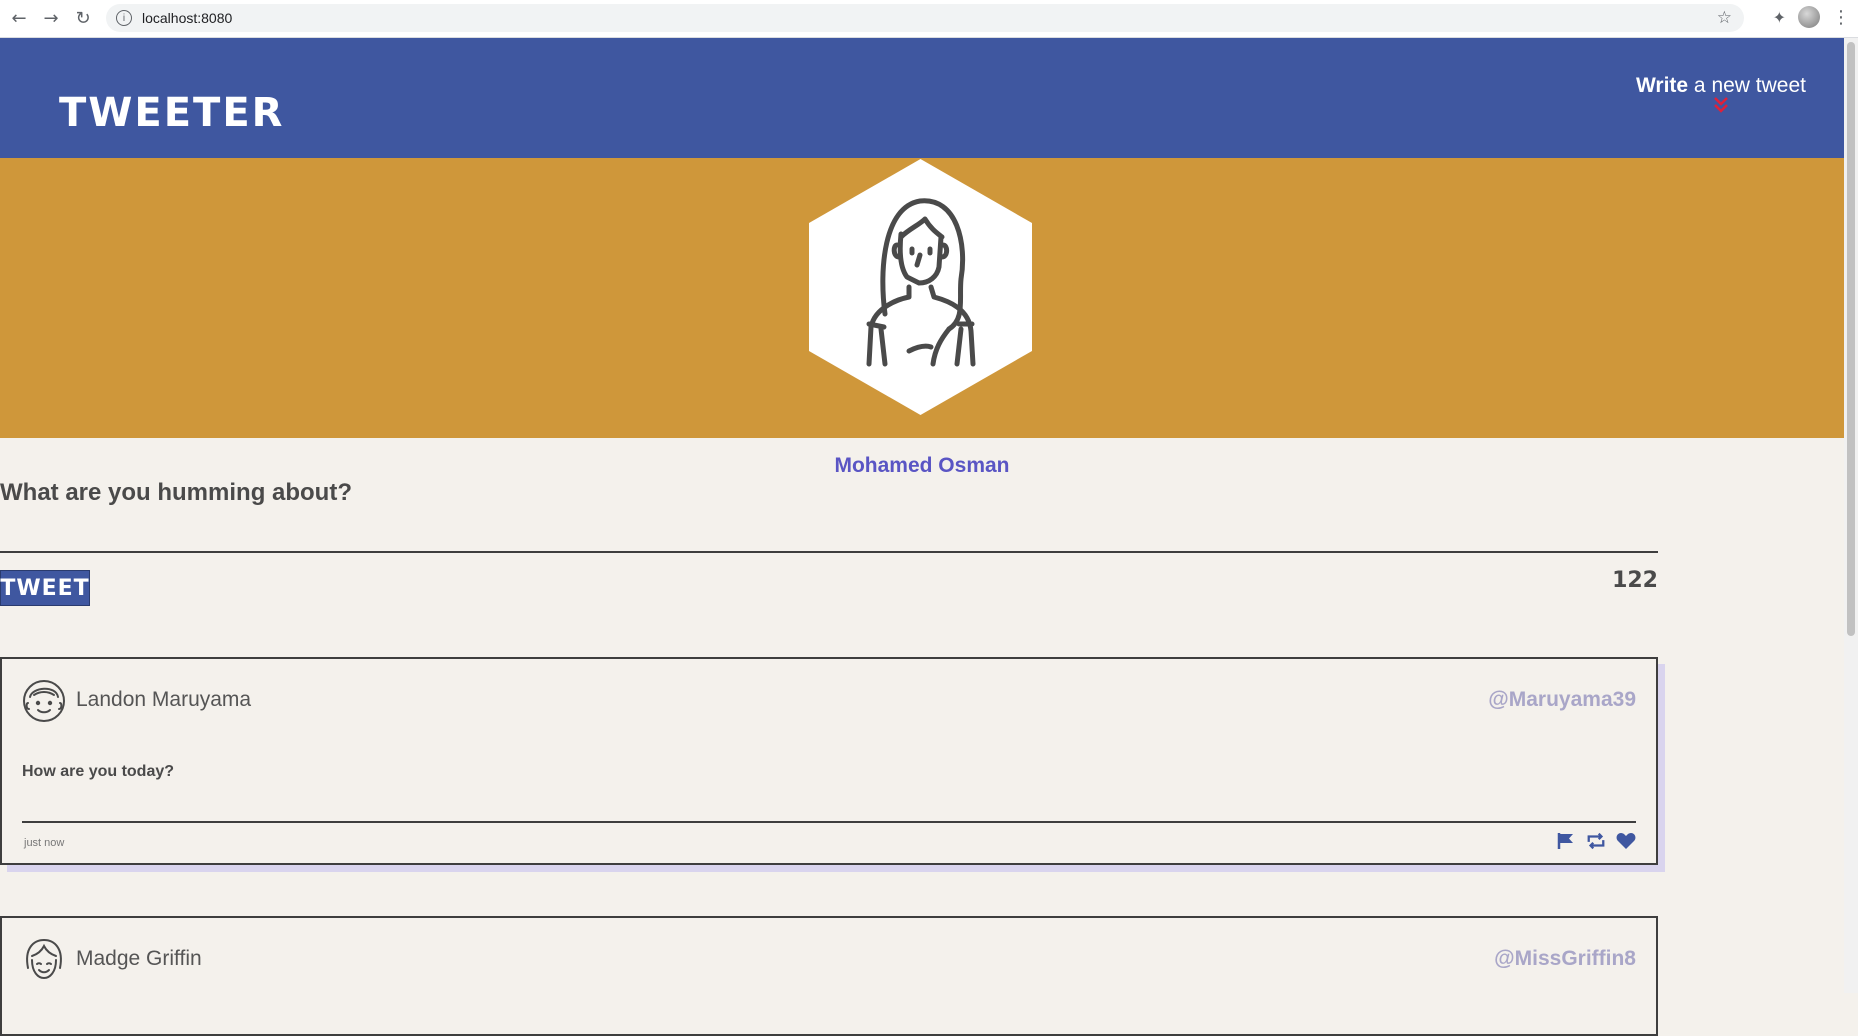 The width and height of the screenshot is (1858, 1036). I want to click on browser-toolbar: ← → ↻ i localhost:8080 ☆ ✦ ⋮, so click(929, 19).